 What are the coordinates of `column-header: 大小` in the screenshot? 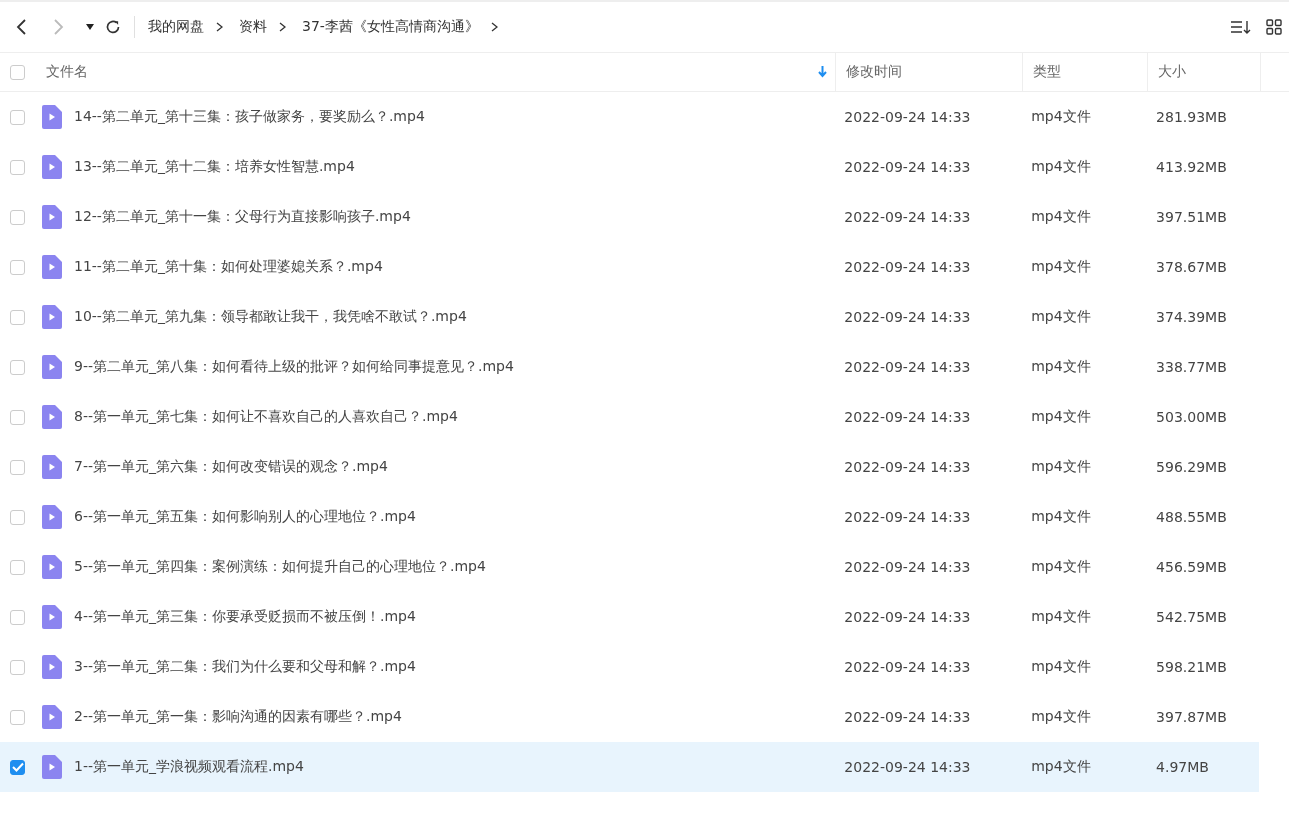 It's located at (1172, 72).